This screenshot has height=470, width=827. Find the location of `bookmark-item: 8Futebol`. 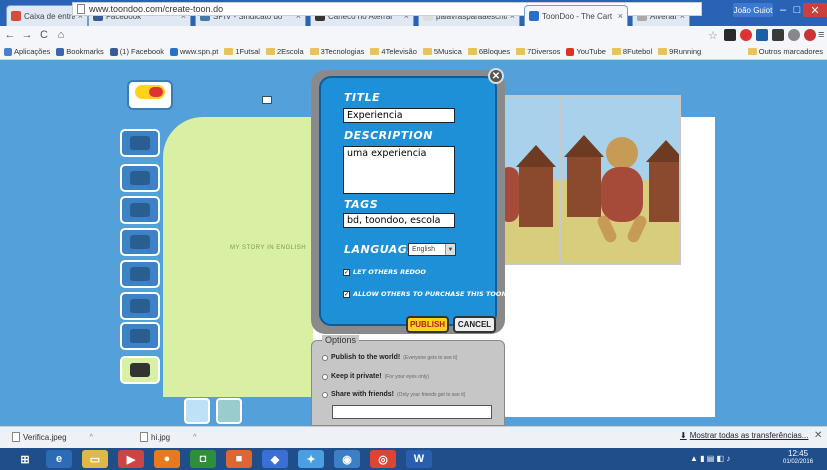

bookmark-item: 8Futebol is located at coordinates (631, 51).